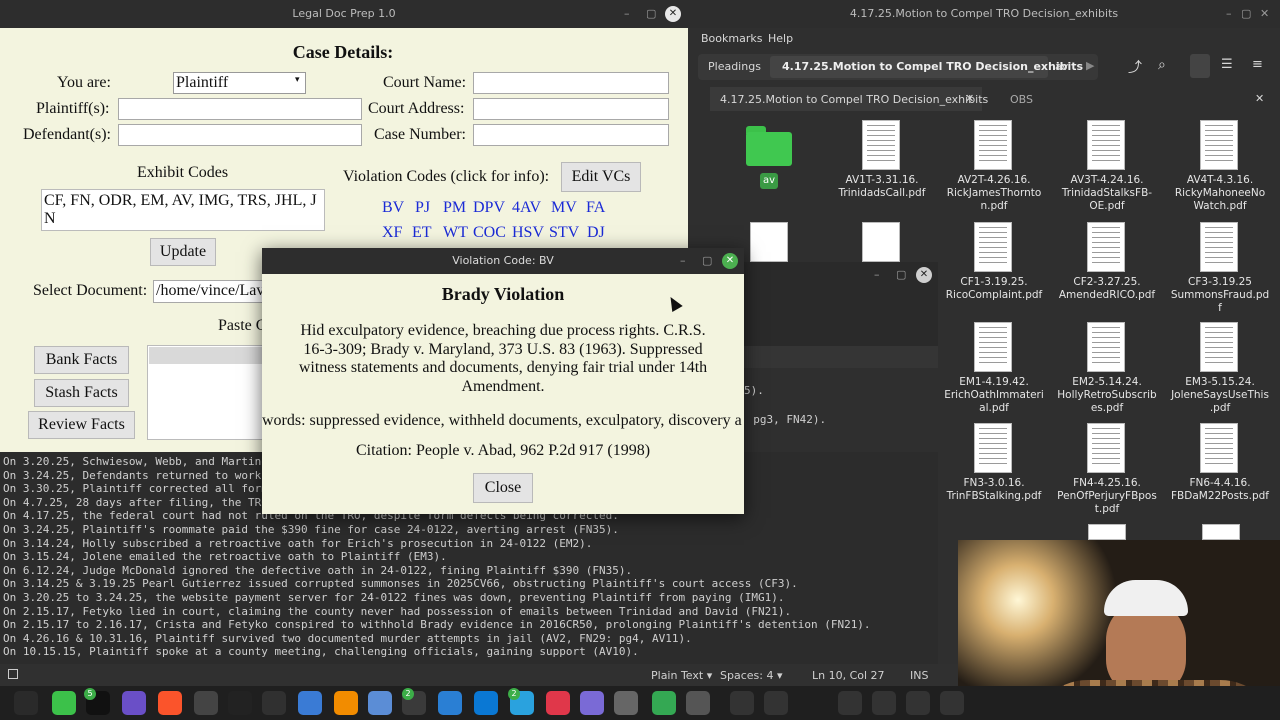 This screenshot has height=720, width=1280. Describe the element at coordinates (450, 703) in the screenshot. I see `editor-icon` at that location.